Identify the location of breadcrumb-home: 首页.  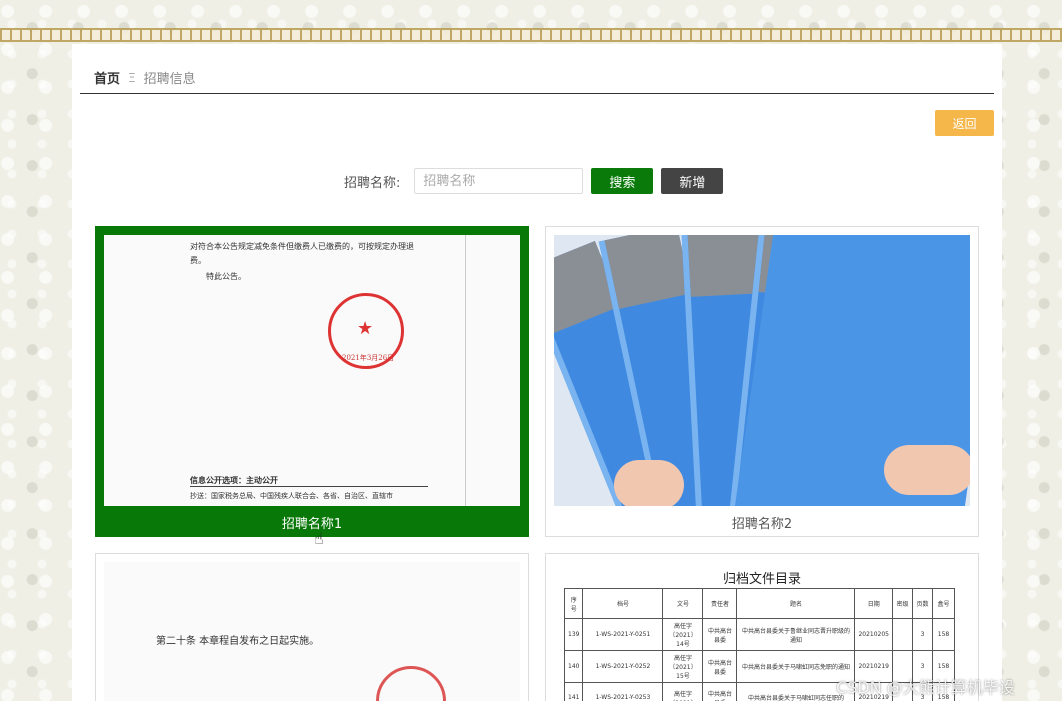
(107, 77).